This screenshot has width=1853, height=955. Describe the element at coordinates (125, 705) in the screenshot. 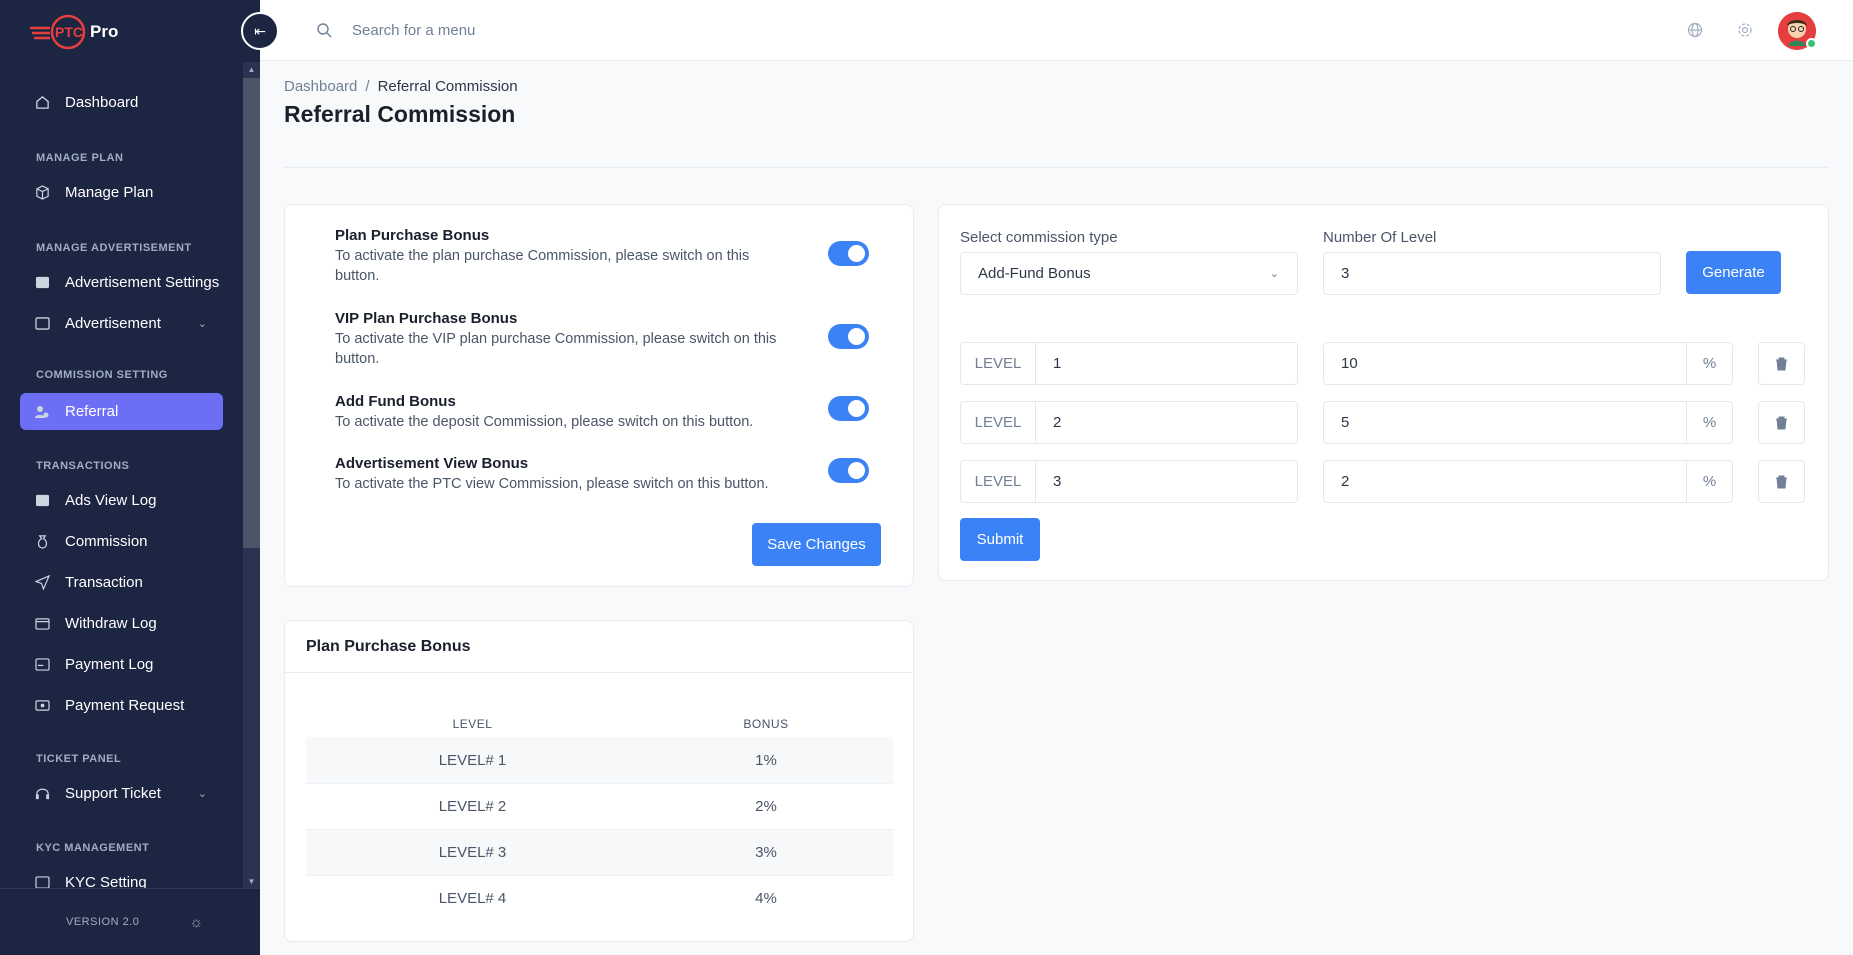

I see `sidebar-item-label: Payment Request` at that location.